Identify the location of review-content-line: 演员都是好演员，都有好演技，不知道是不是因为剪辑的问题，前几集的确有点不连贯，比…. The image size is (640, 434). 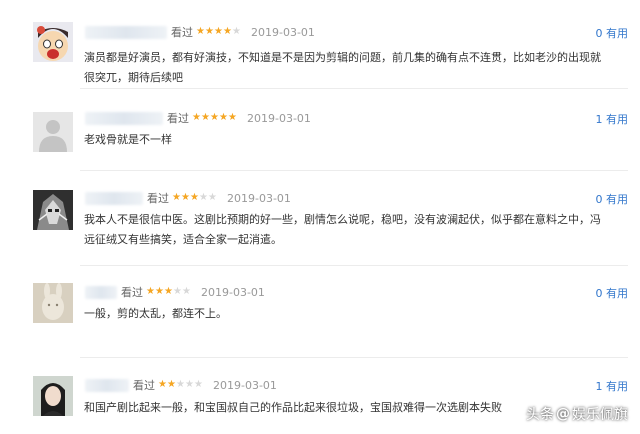
(342, 57).